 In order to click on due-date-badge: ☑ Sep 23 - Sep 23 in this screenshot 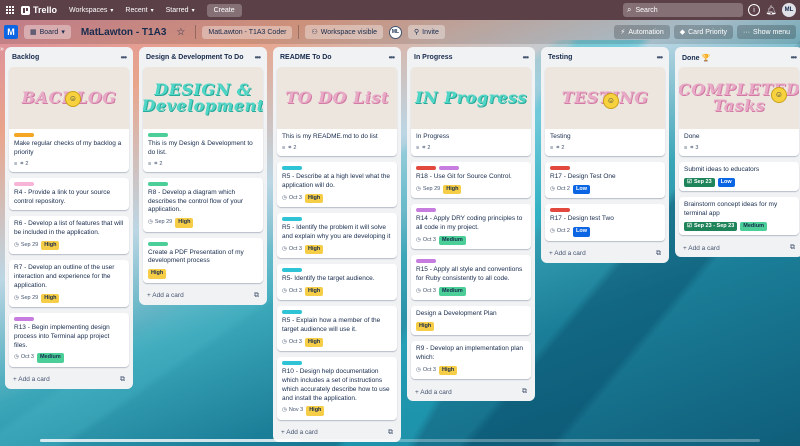, I will do `click(711, 226)`.